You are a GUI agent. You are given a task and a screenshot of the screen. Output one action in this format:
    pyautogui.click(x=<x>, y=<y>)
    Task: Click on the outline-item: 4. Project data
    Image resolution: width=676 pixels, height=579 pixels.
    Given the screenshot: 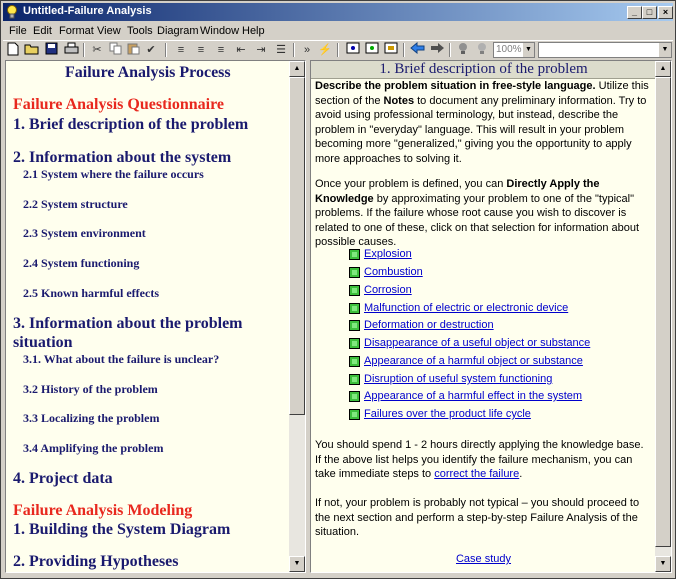 What is the action you would take?
    pyautogui.click(x=63, y=479)
    